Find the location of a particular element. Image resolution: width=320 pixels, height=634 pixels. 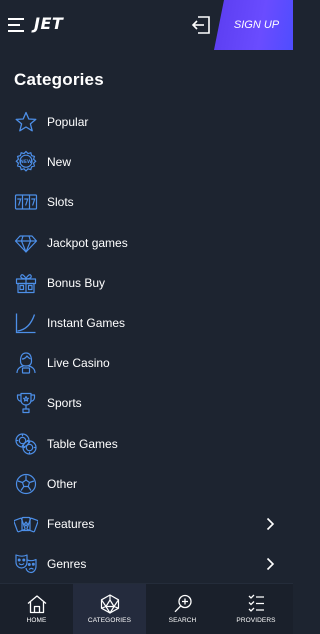

categories-icon is located at coordinates (109, 604).